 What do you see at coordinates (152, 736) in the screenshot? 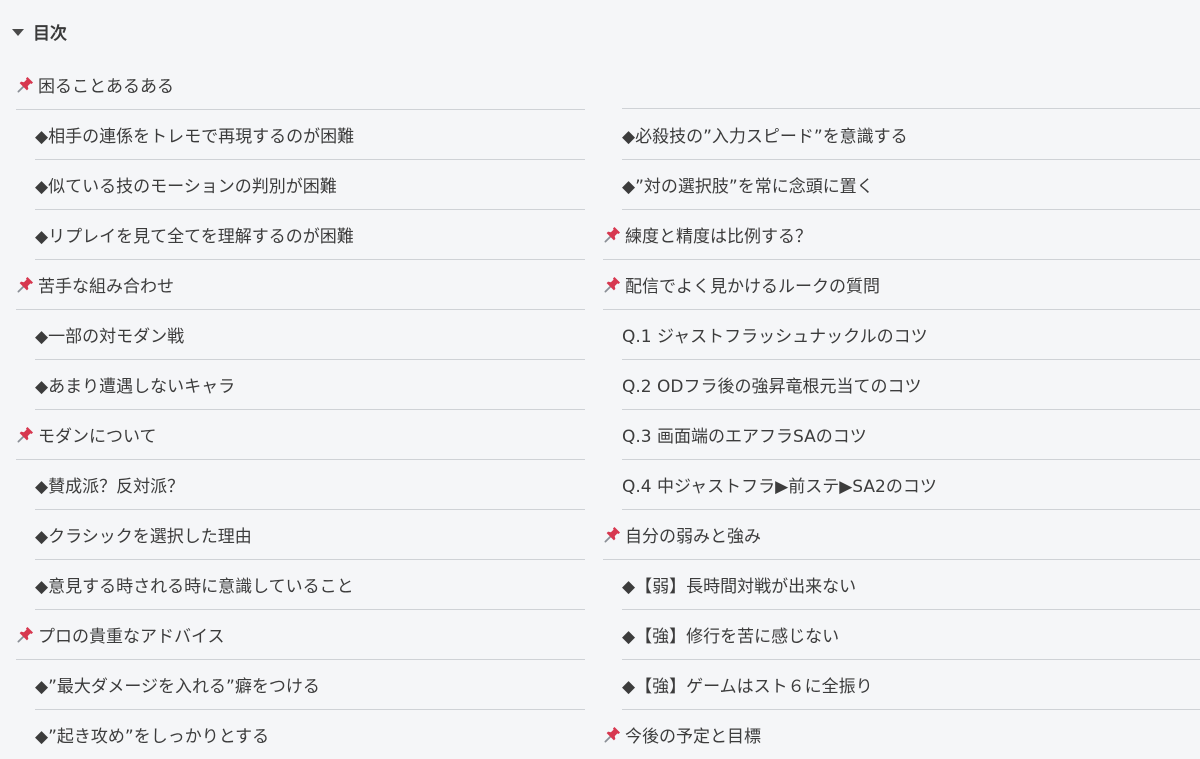
I see `toc-link-text: ◆”起き攻め”をしっかりとする` at bounding box center [152, 736].